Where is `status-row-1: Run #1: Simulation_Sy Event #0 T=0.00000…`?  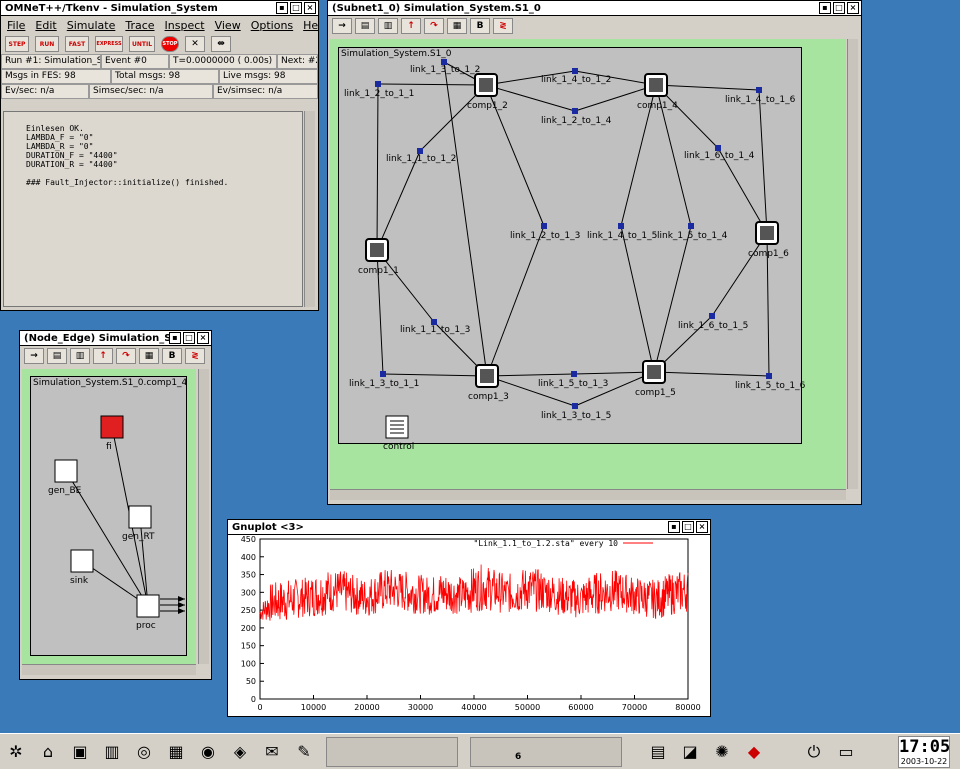 status-row-1: Run #1: Simulation_Sy Event #0 T=0.00000… is located at coordinates (159, 61).